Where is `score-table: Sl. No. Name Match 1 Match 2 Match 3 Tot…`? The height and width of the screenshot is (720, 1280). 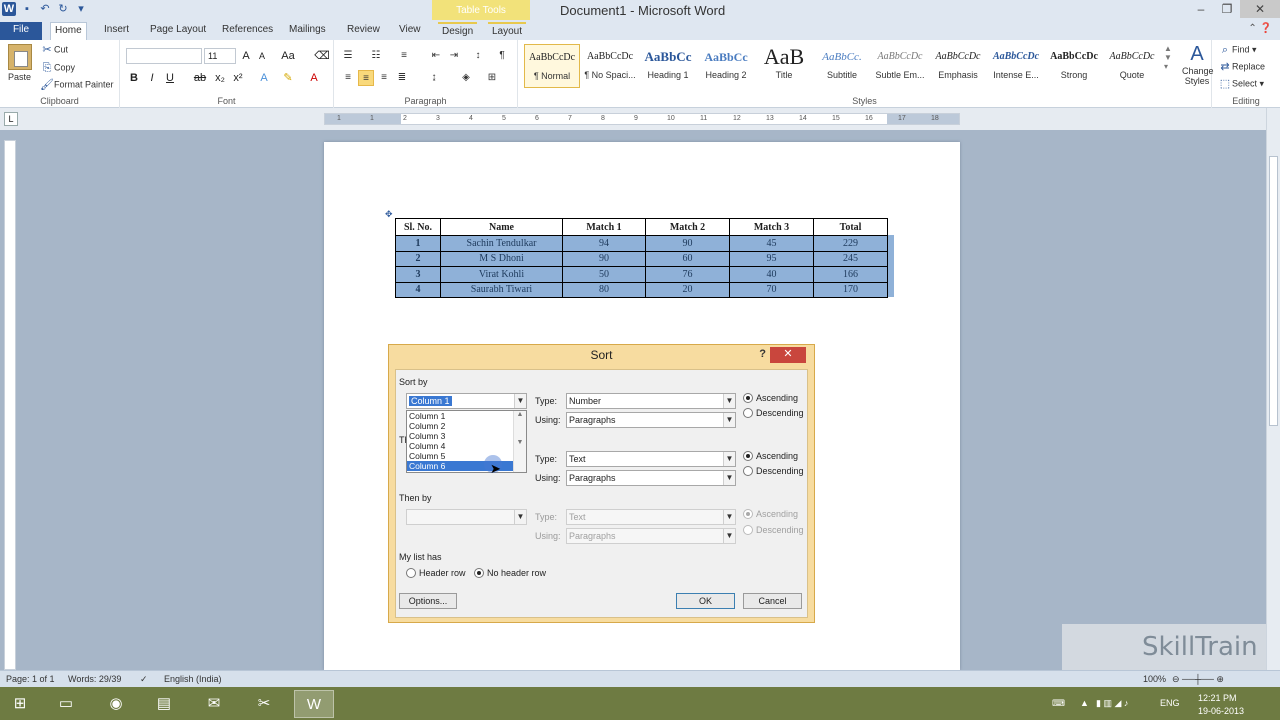
score-table: Sl. No. Name Match 1 Match 2 Match 3 Tot… is located at coordinates (641, 258).